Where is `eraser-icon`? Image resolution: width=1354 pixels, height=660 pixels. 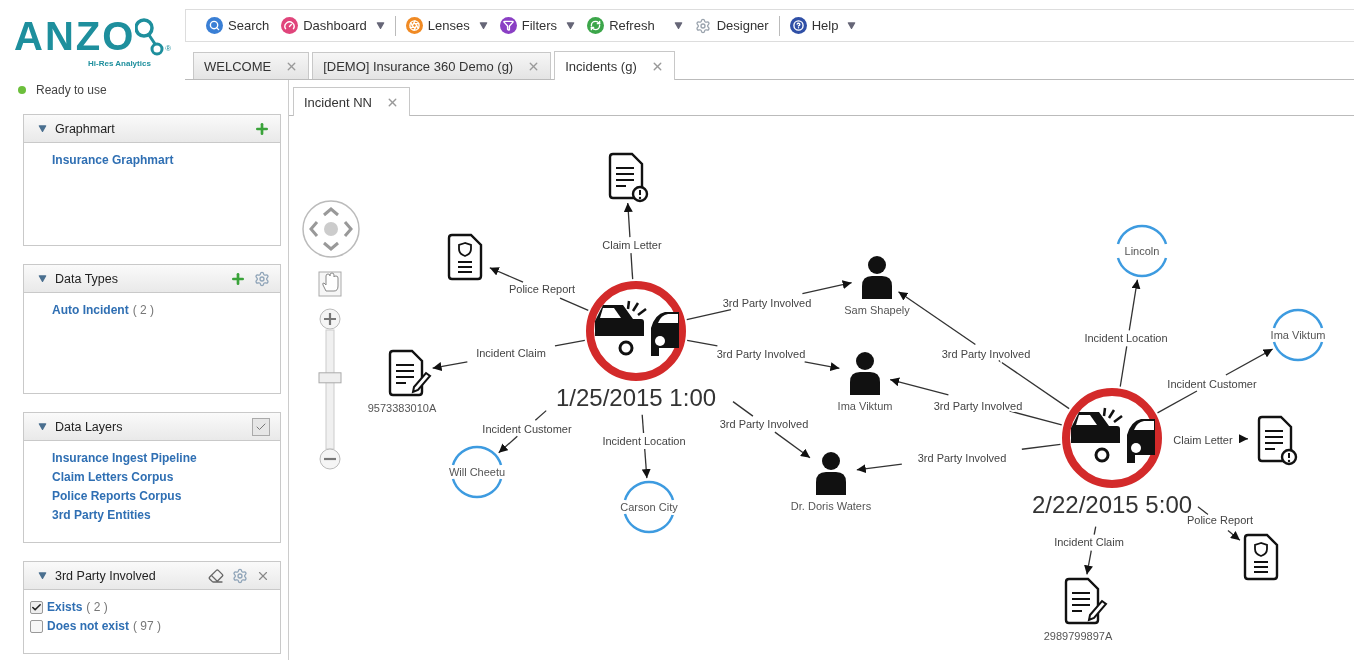
eraser-icon is located at coordinates (216, 575).